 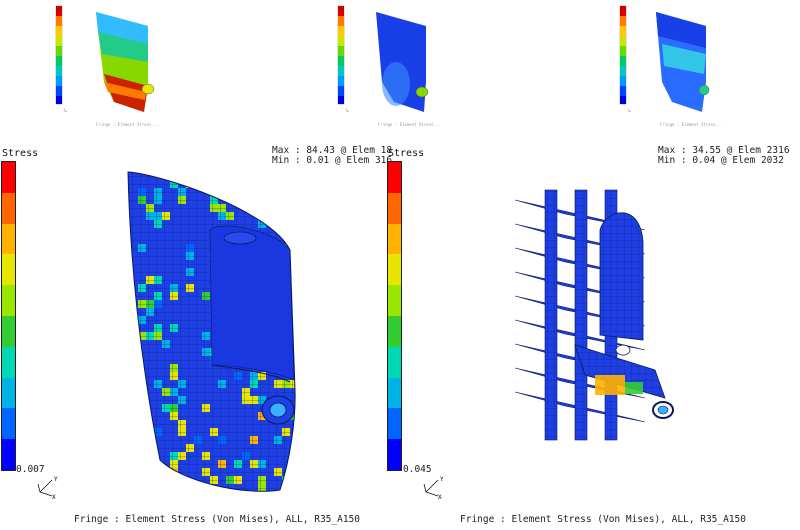 What do you see at coordinates (406, 153) in the screenshot?
I see `legend-title-right: Stress` at bounding box center [406, 153].